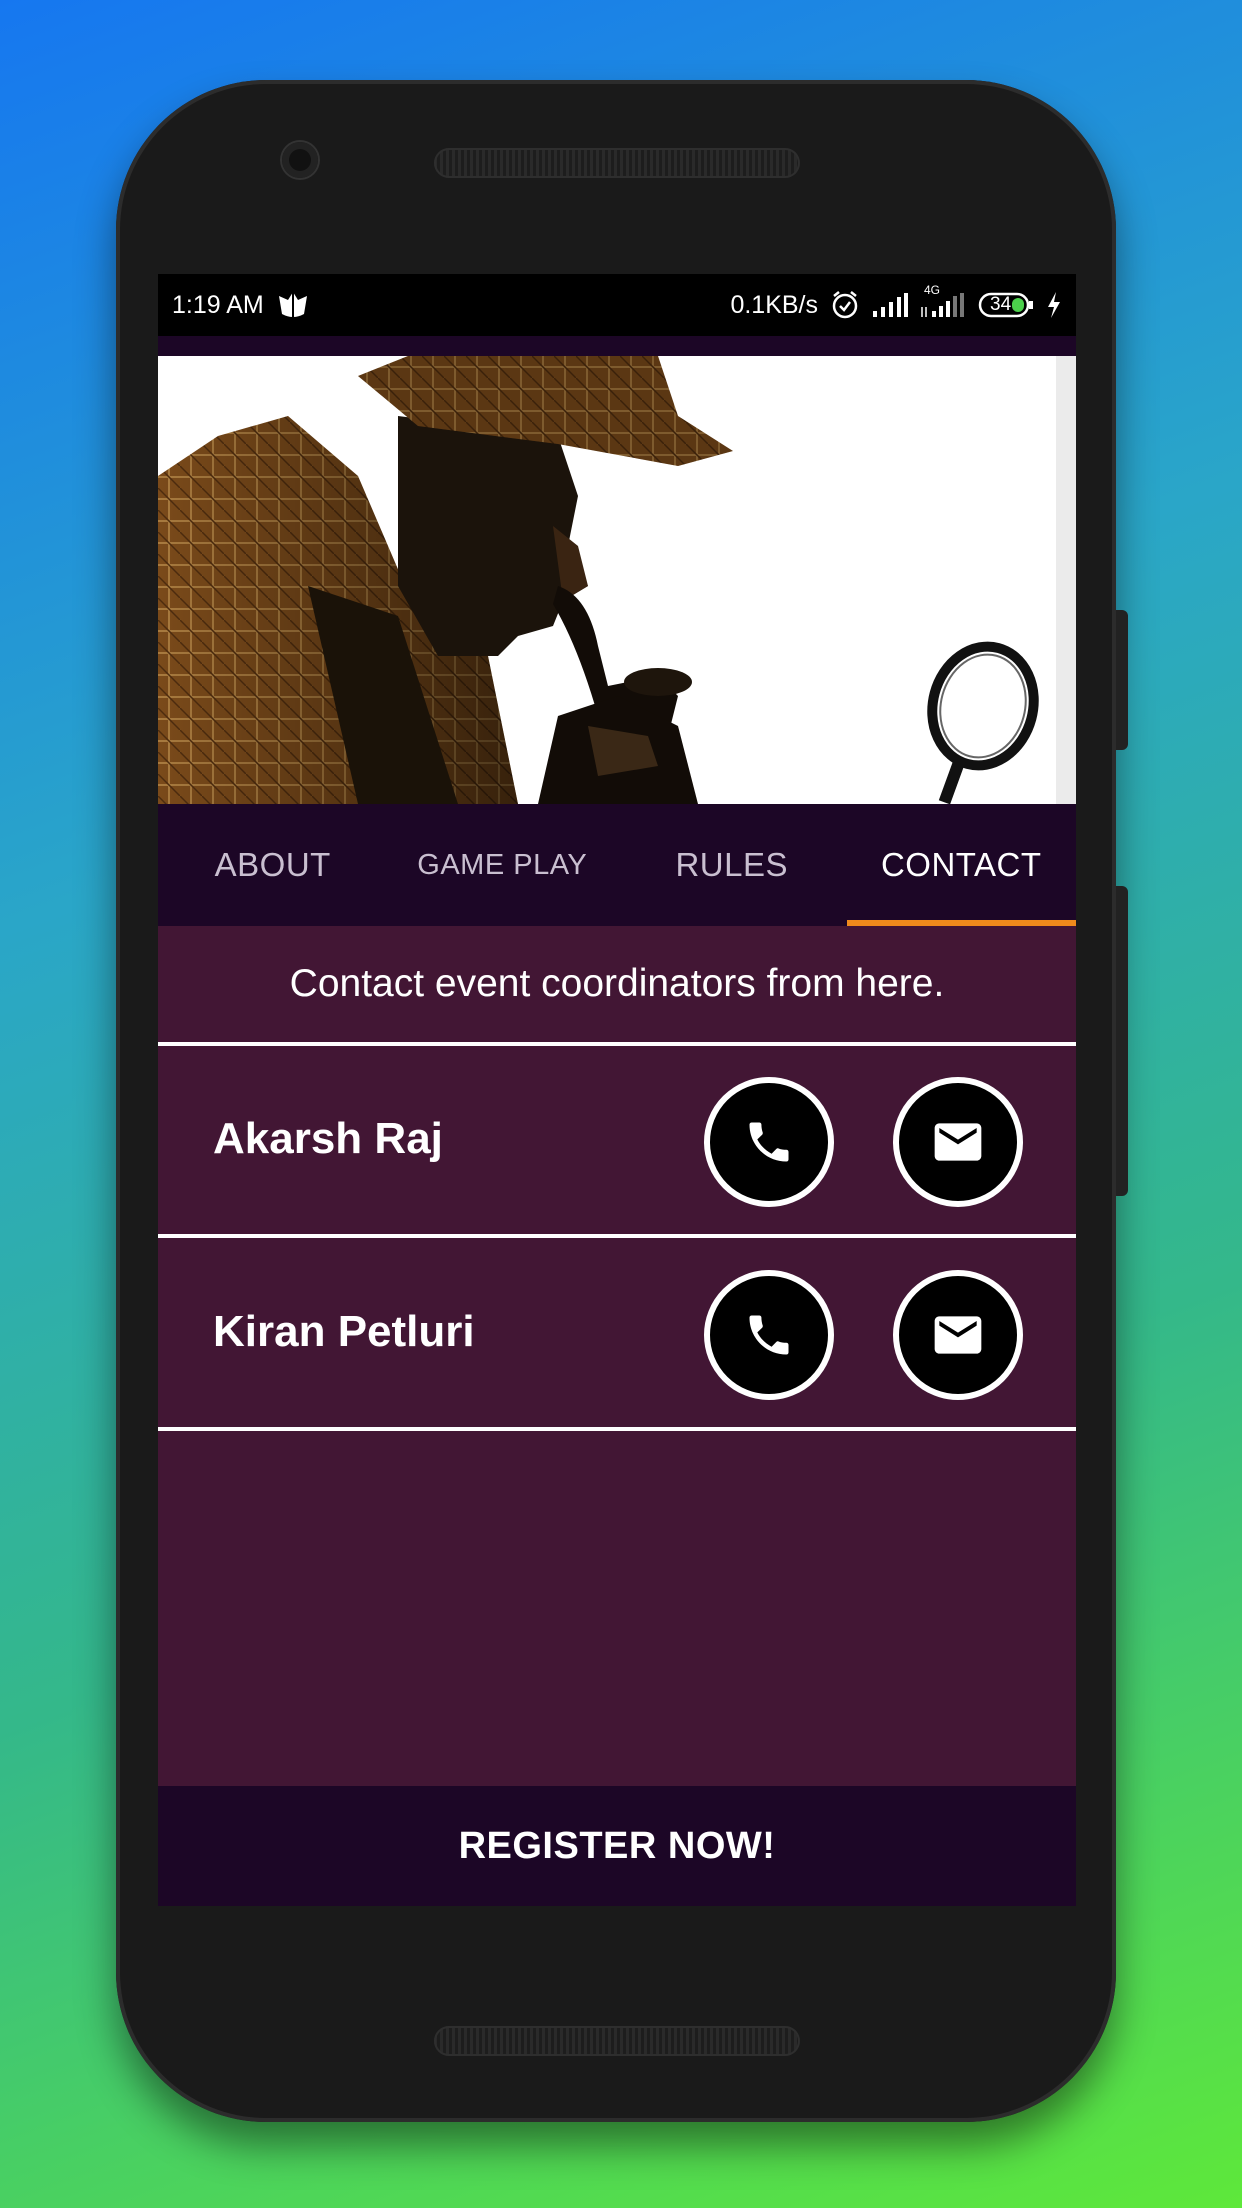  What do you see at coordinates (617, 983) in the screenshot?
I see `contact-intro-text: Contact event coordinators from here.` at bounding box center [617, 983].